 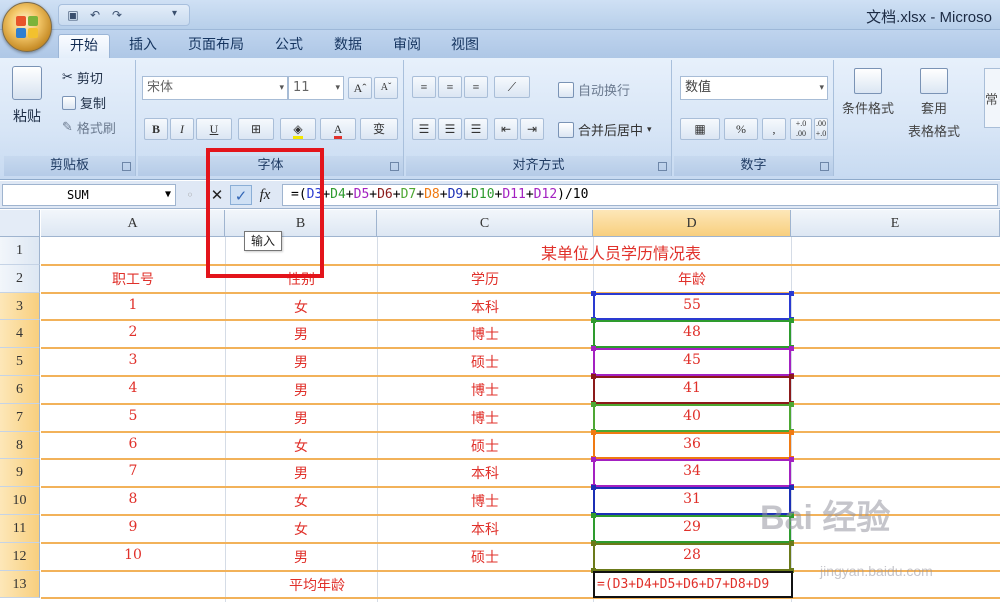 What do you see at coordinates (133, 392) in the screenshot?
I see `data-cell: 4` at bounding box center [133, 392].